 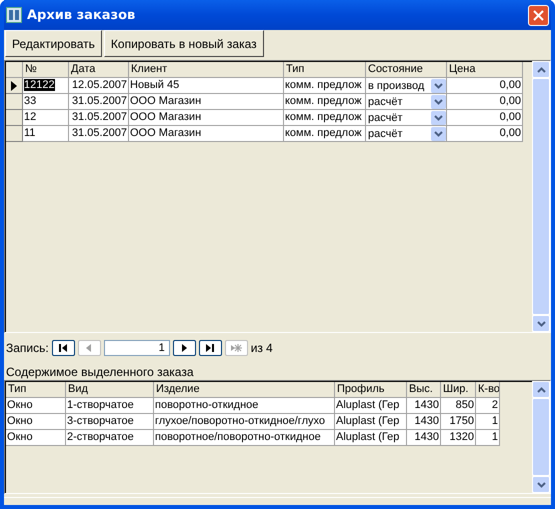 I want to click on last-record-icon, so click(x=210, y=348).